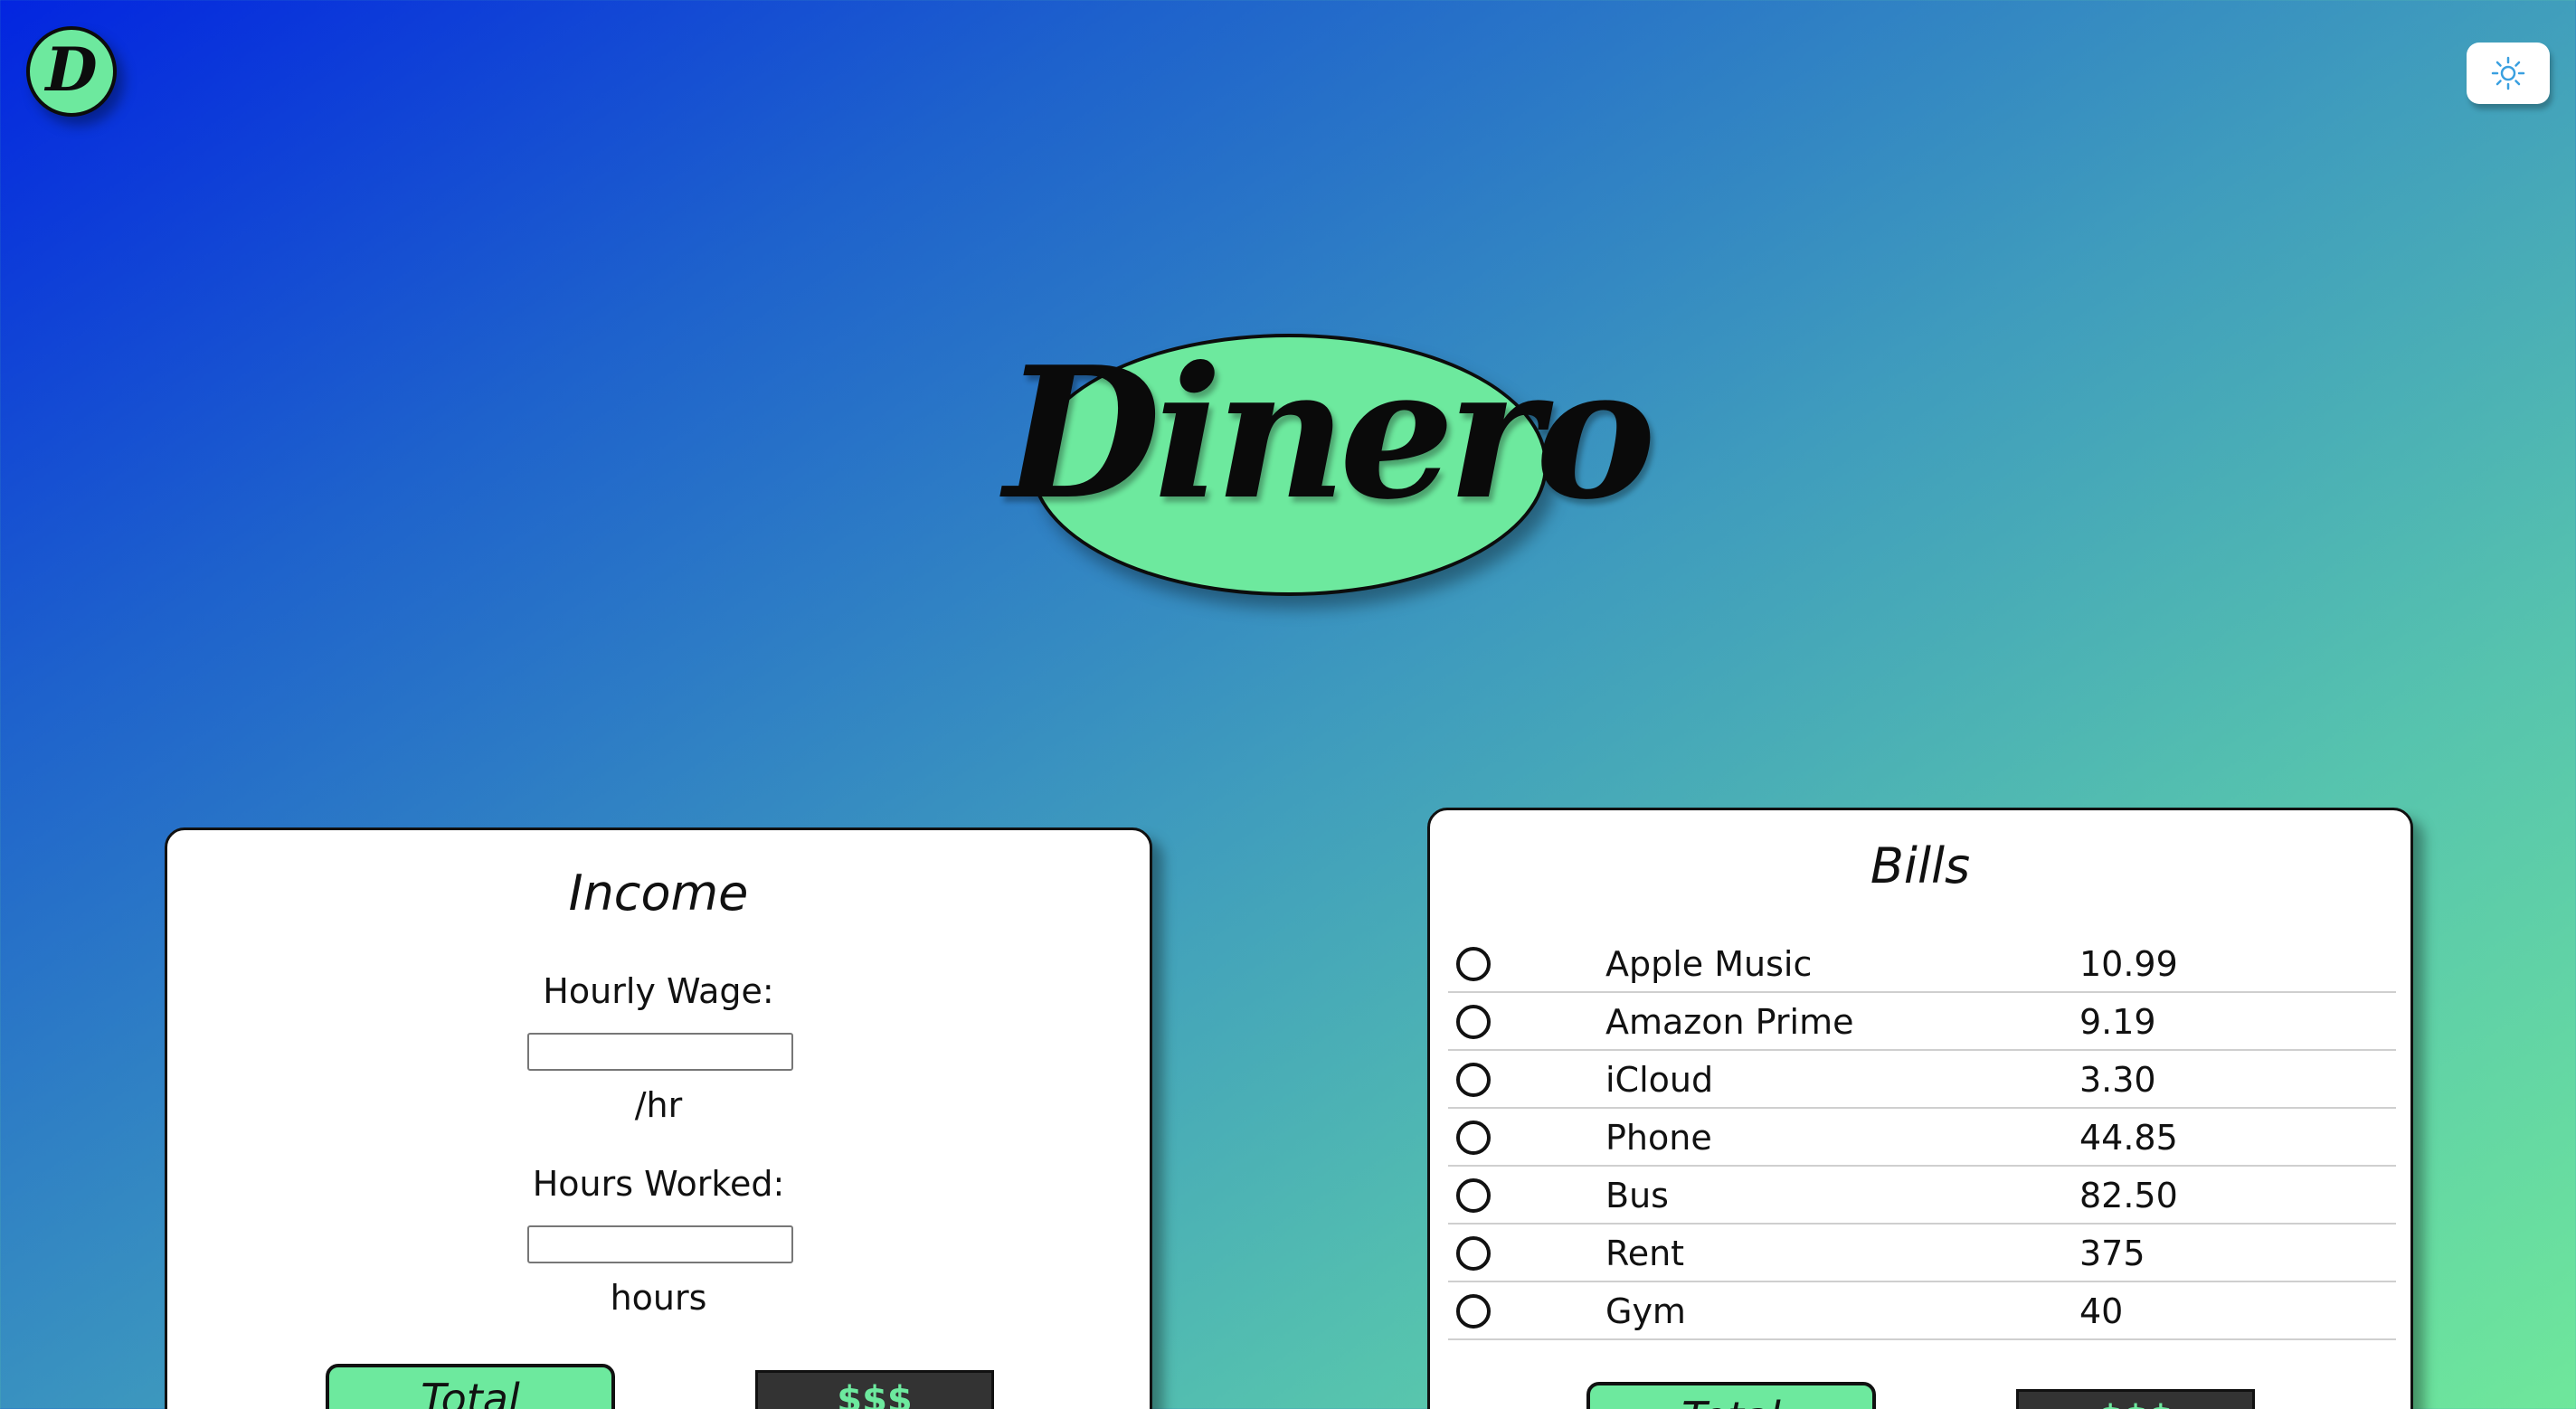  I want to click on bills-result: $$$, so click(2135, 1399).